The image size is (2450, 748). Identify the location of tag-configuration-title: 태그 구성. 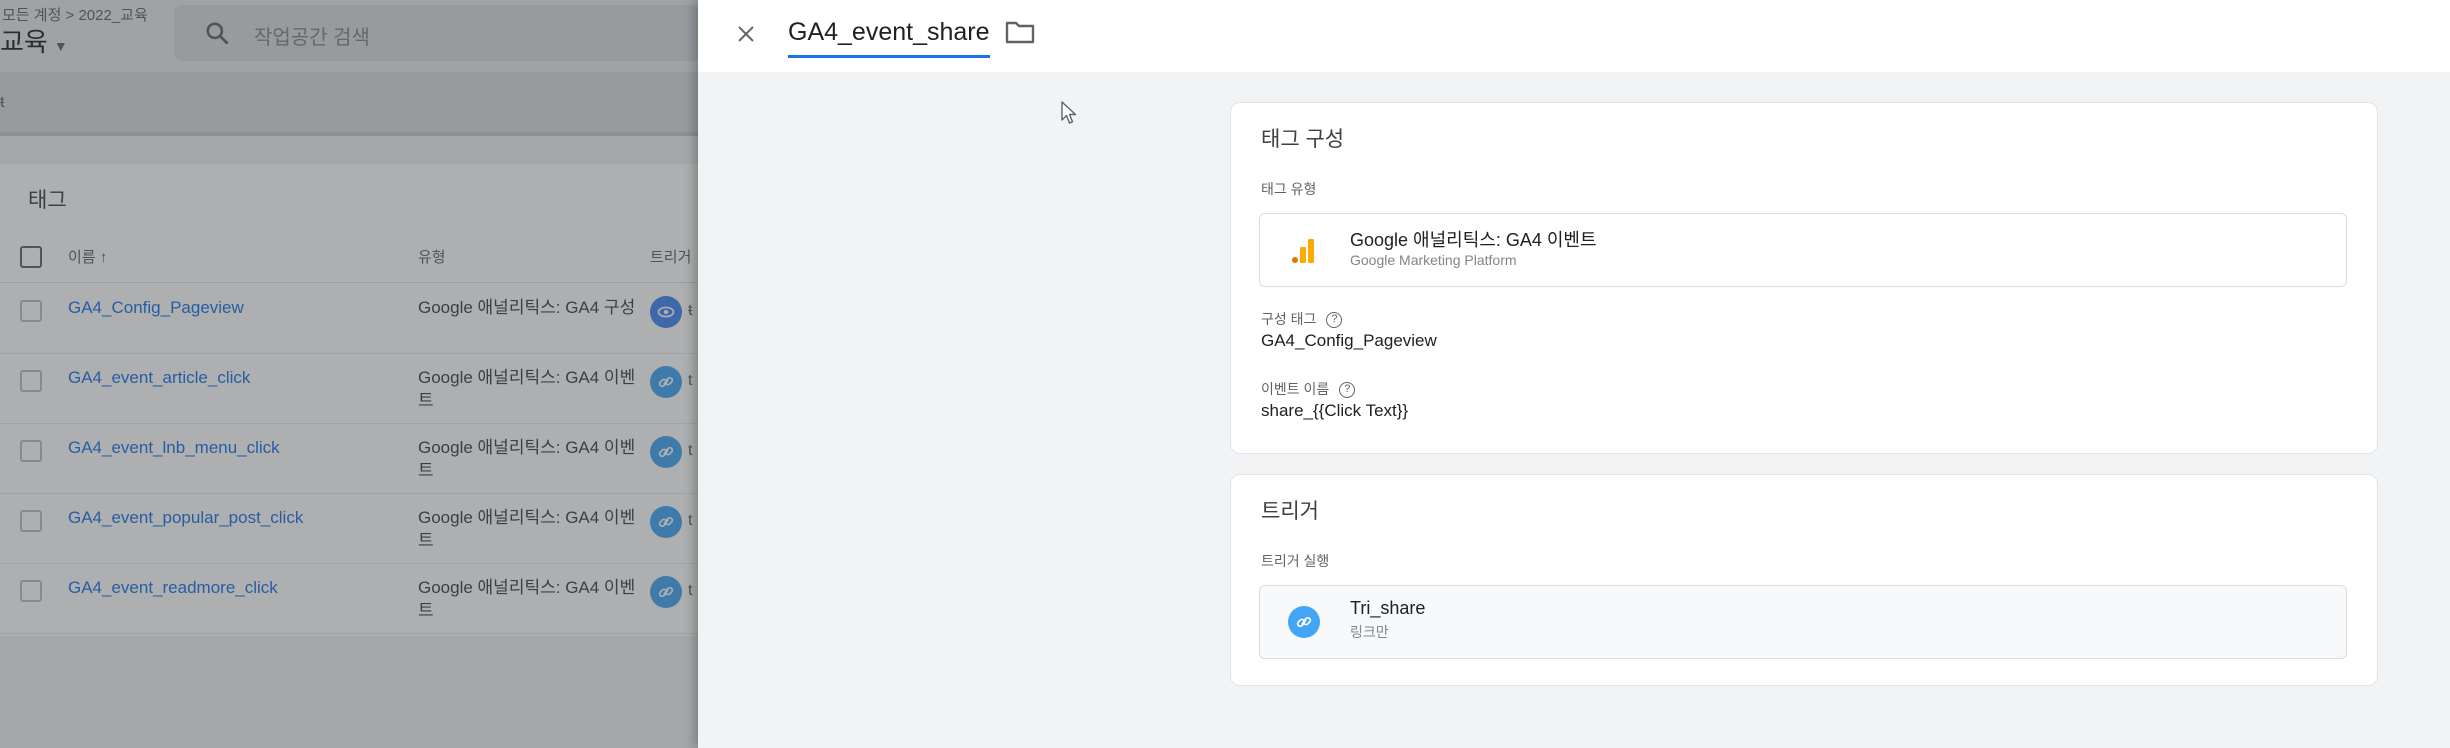
(1303, 139).